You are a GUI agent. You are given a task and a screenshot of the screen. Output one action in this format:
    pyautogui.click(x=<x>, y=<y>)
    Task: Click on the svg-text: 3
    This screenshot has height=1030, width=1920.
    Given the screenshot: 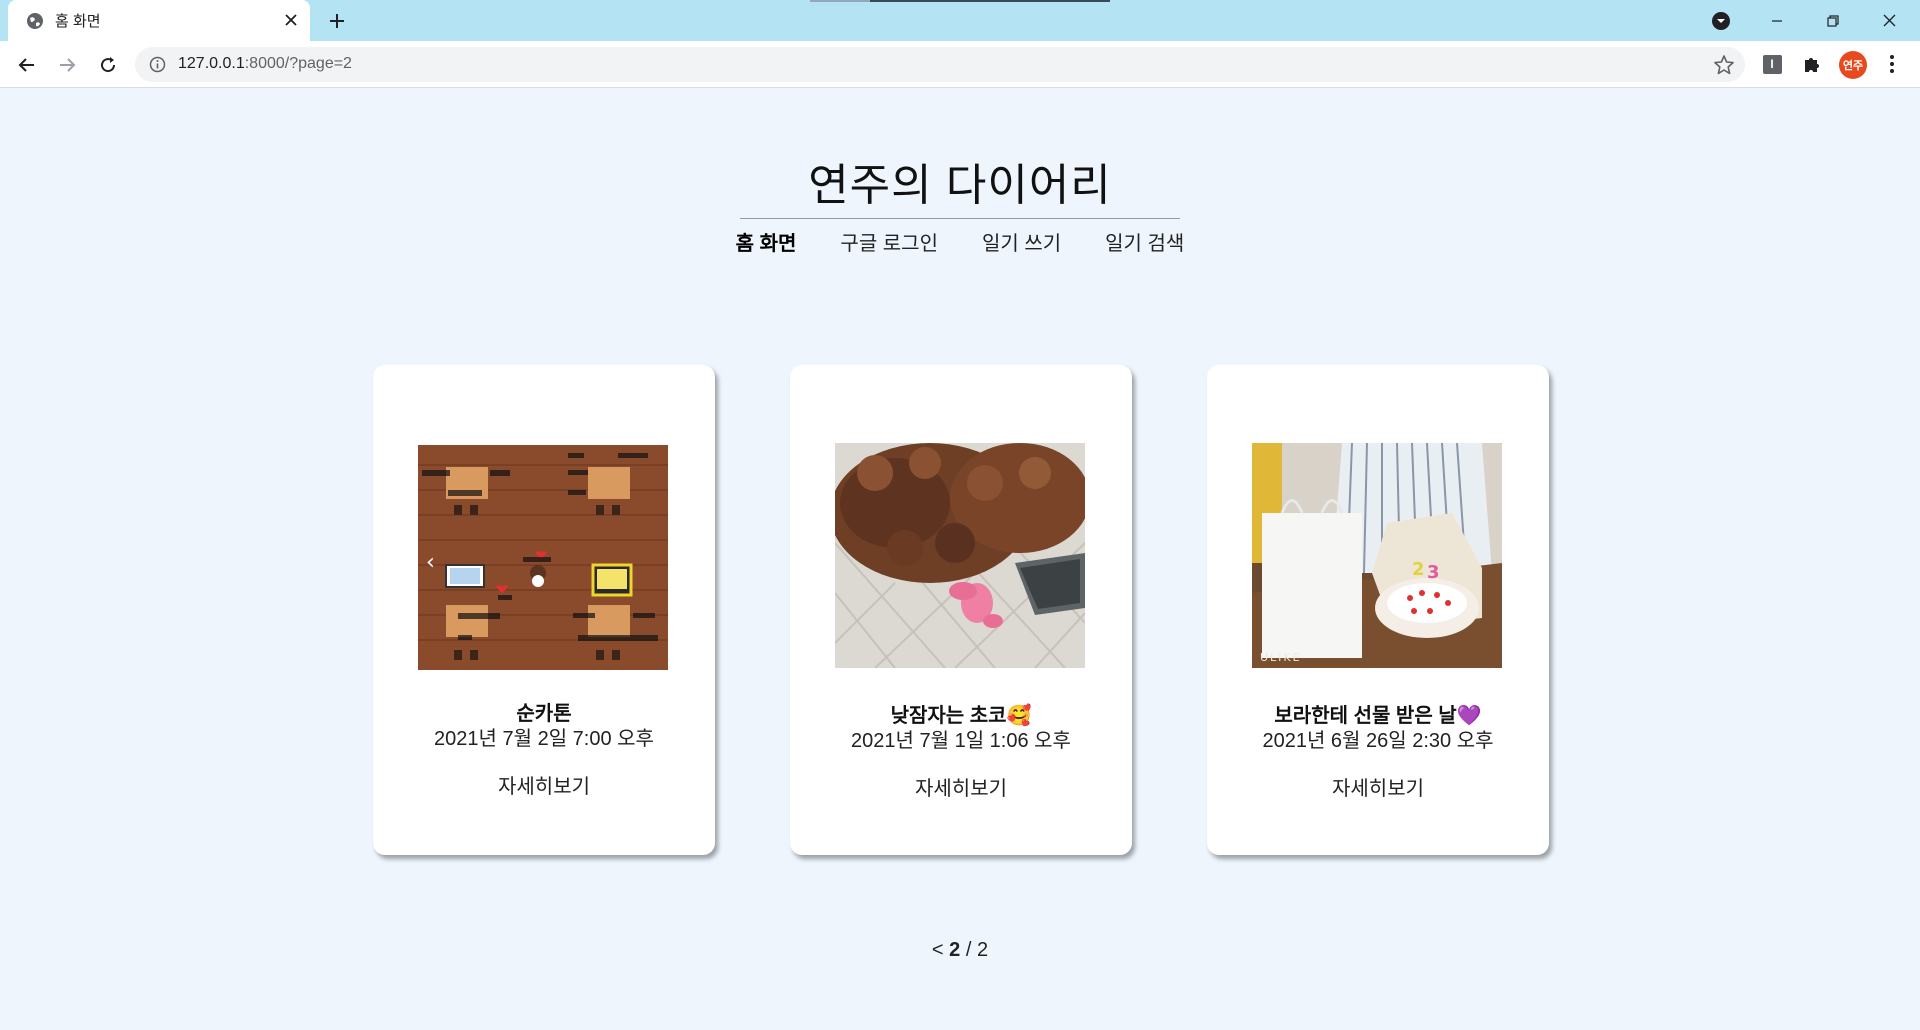 What is the action you would take?
    pyautogui.click(x=1433, y=572)
    